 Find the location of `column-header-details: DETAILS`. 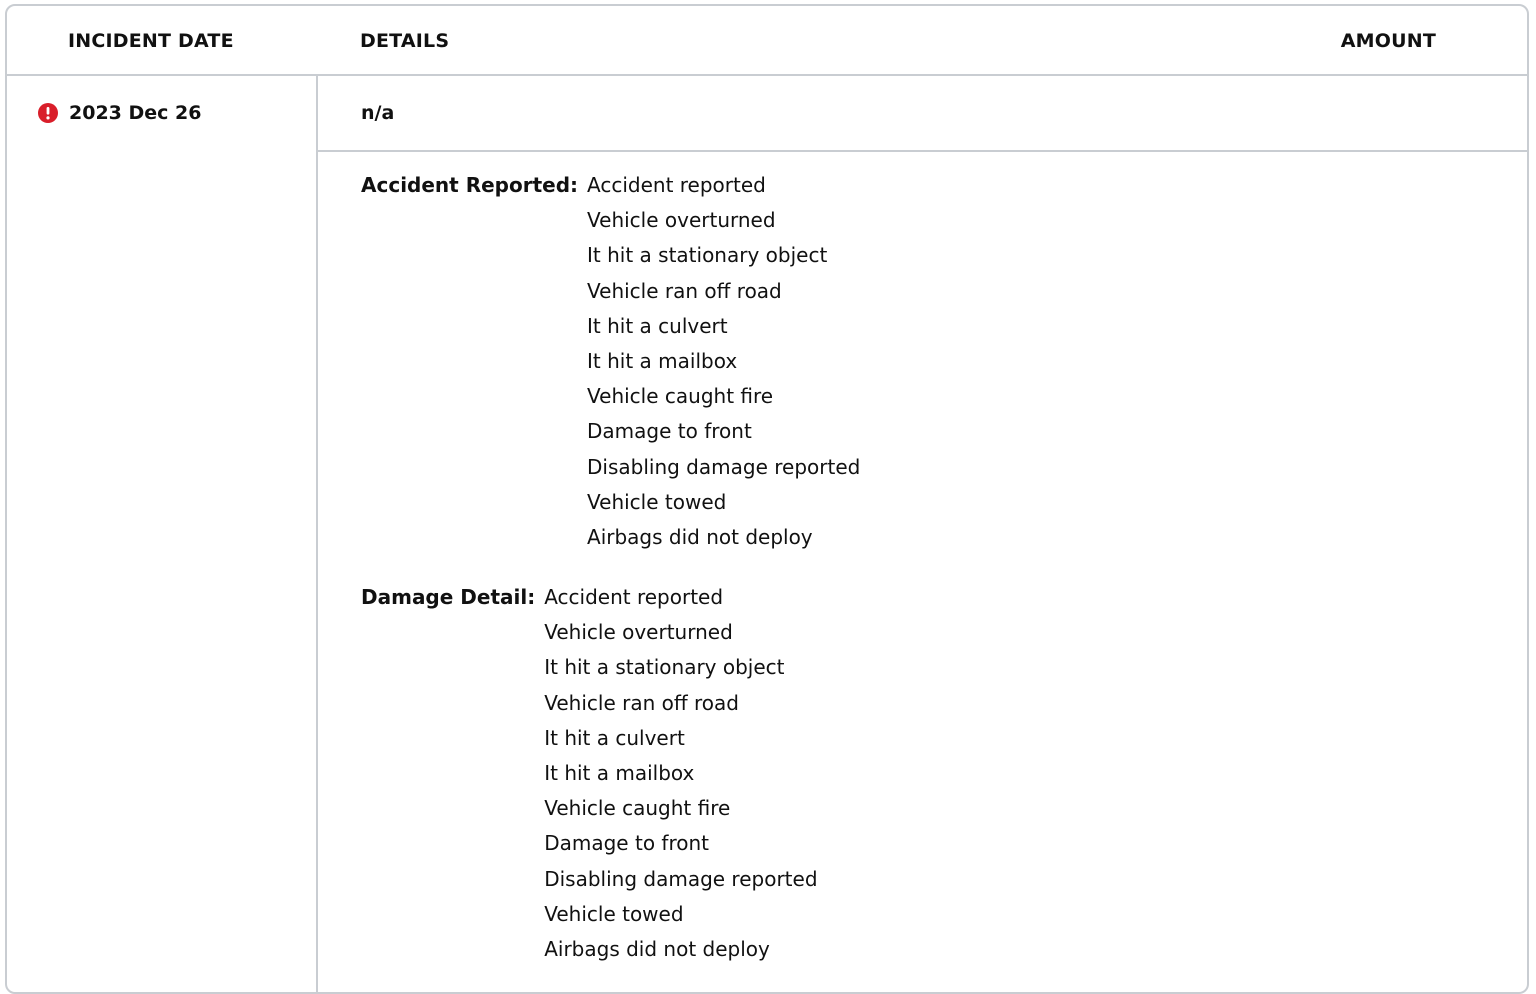

column-header-details: DETAILS is located at coordinates (405, 41).